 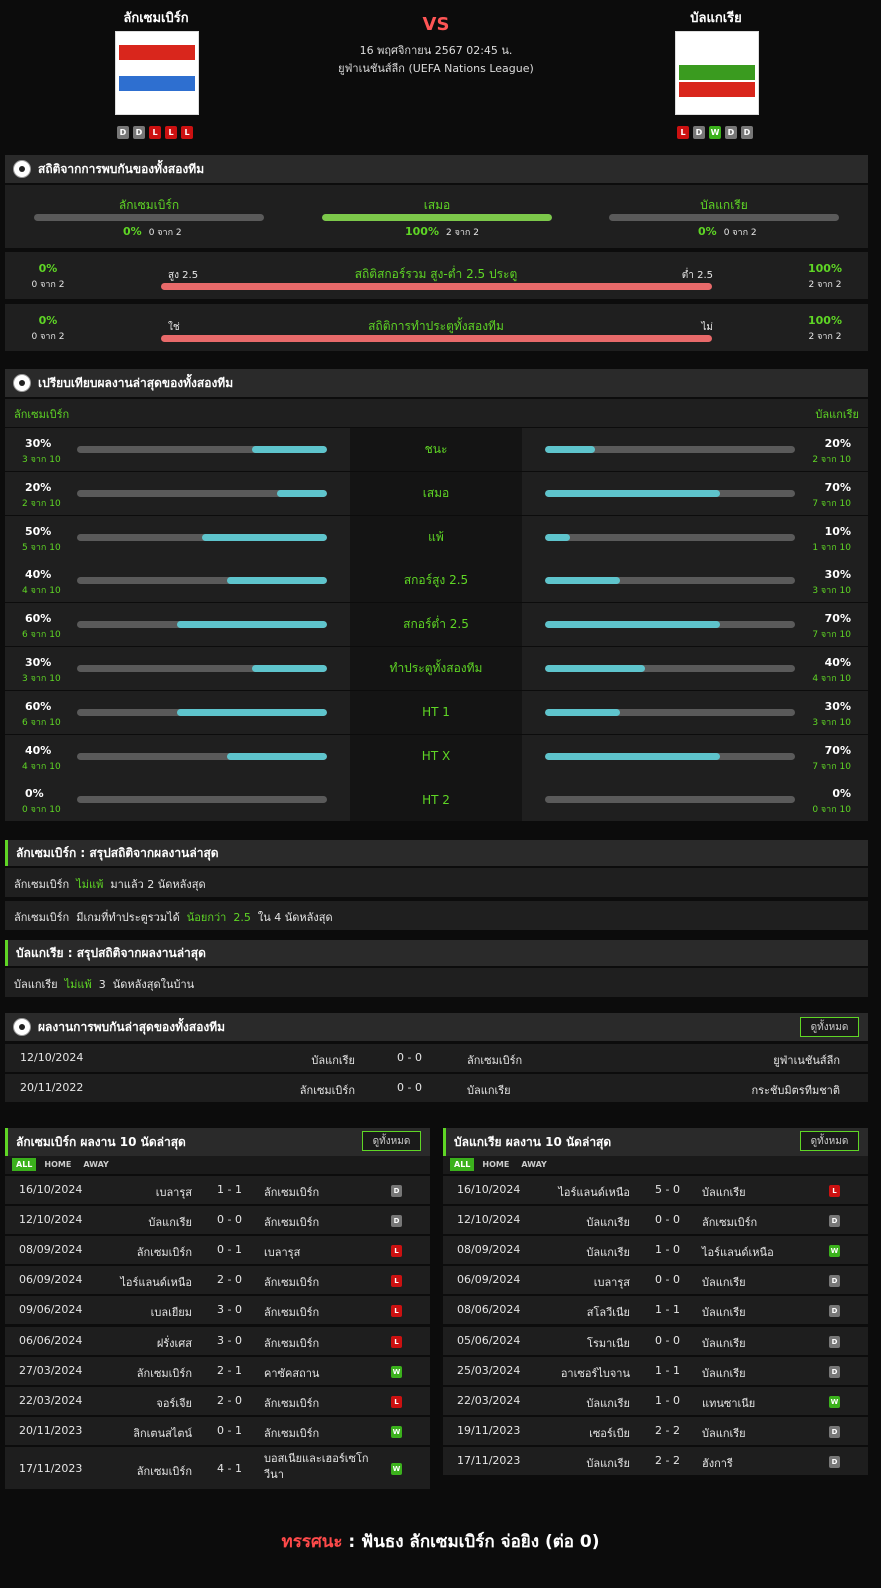 I want to click on btts-right-label: ไม่, so click(x=707, y=327).